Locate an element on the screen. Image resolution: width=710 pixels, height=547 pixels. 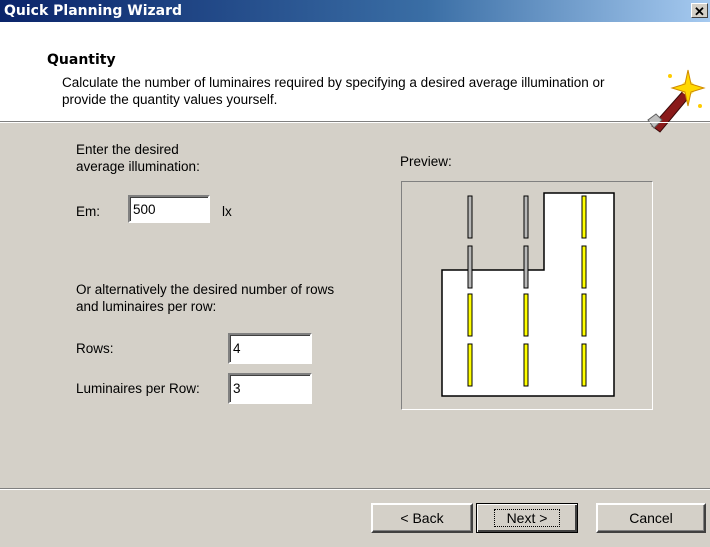
preview-panel is located at coordinates (527, 295).